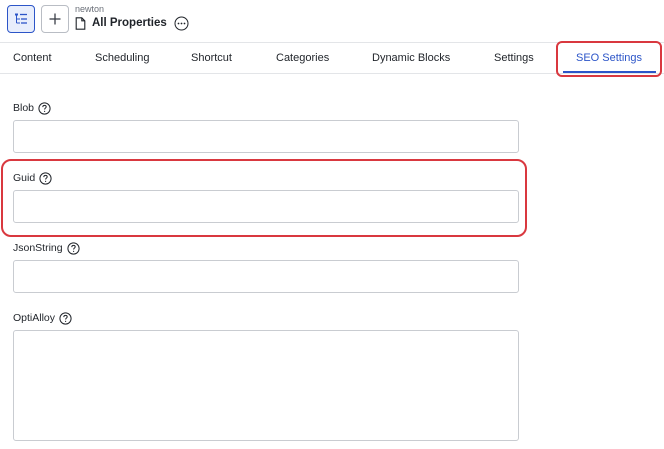 The image size is (664, 449). I want to click on tree-view-icon, so click(21, 19).